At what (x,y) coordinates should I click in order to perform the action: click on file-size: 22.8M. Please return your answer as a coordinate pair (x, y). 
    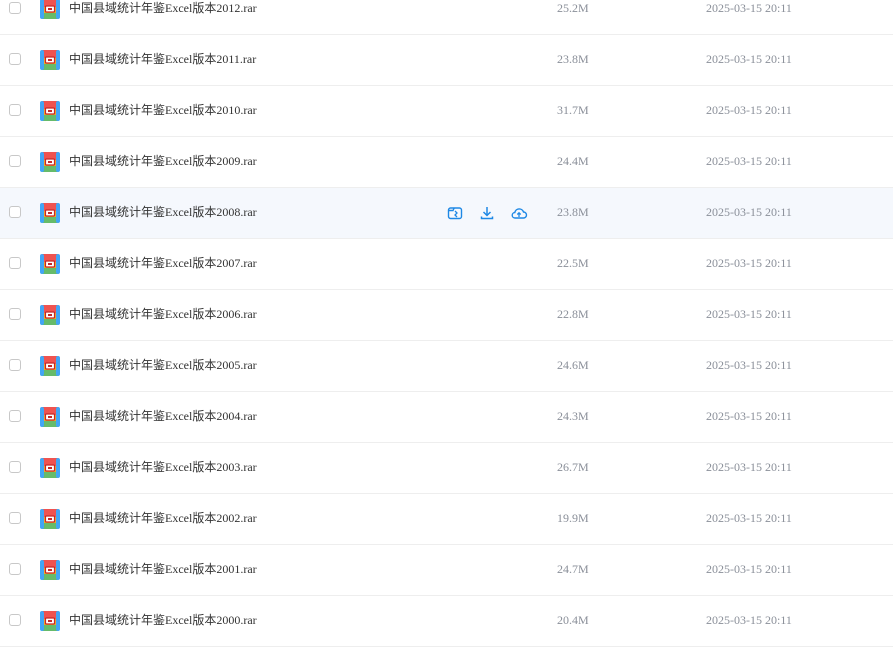
    Looking at the image, I should click on (573, 314).